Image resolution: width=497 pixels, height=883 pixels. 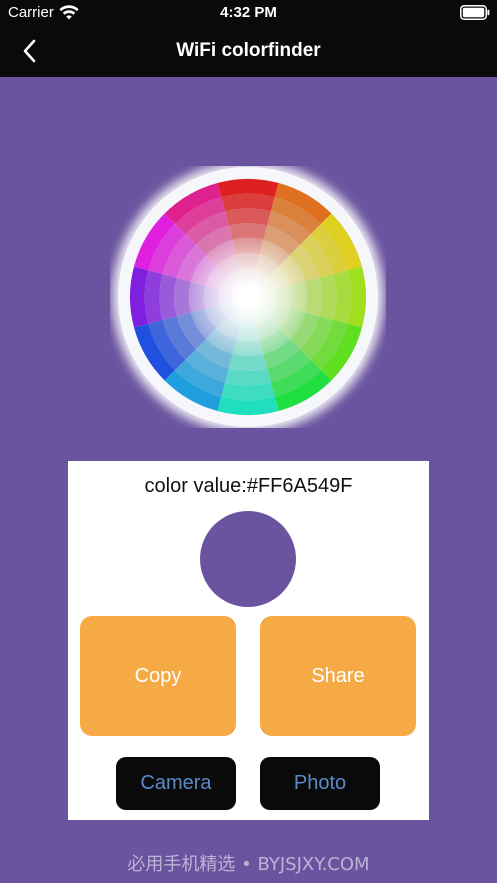 What do you see at coordinates (320, 783) in the screenshot?
I see `photo-button: Photo` at bounding box center [320, 783].